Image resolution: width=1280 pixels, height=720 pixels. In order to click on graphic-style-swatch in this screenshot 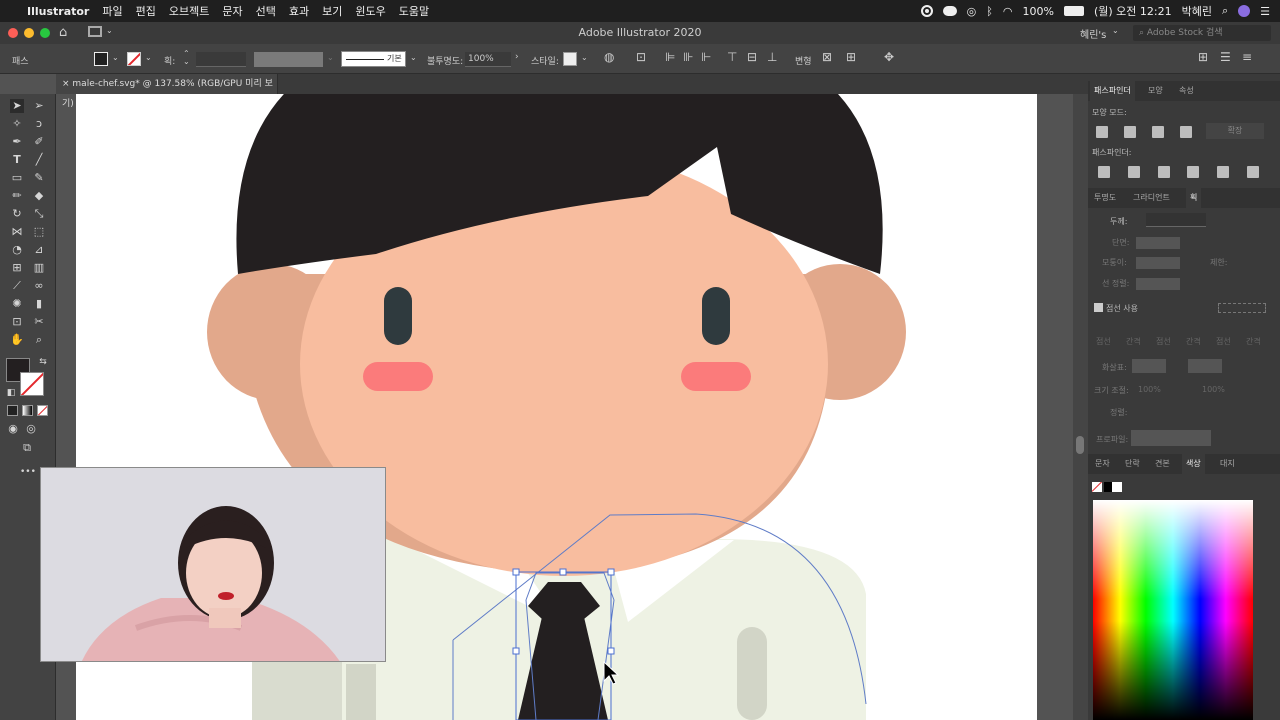, I will do `click(570, 59)`.